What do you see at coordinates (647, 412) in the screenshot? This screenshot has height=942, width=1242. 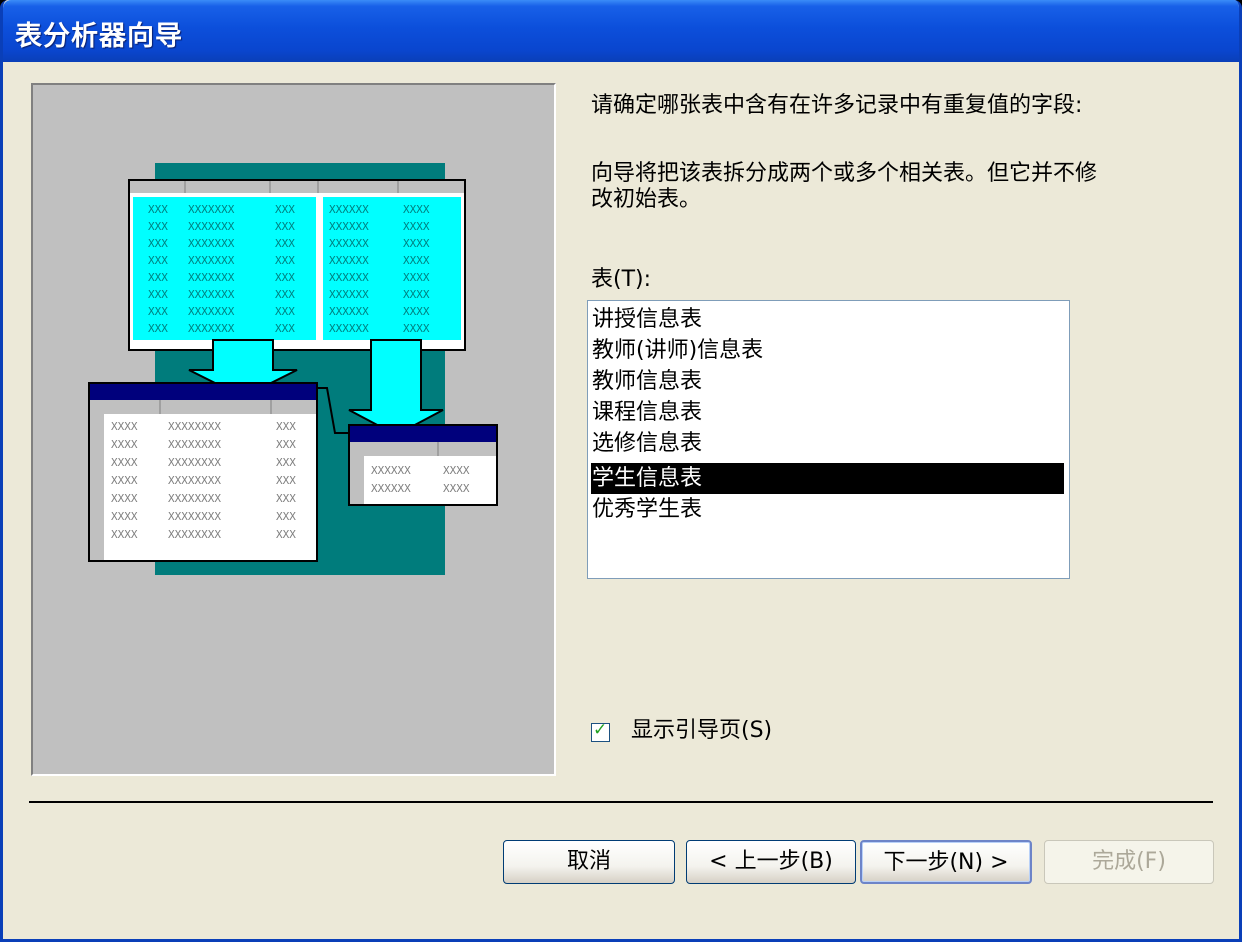 I see `list-item: 课程信息表` at bounding box center [647, 412].